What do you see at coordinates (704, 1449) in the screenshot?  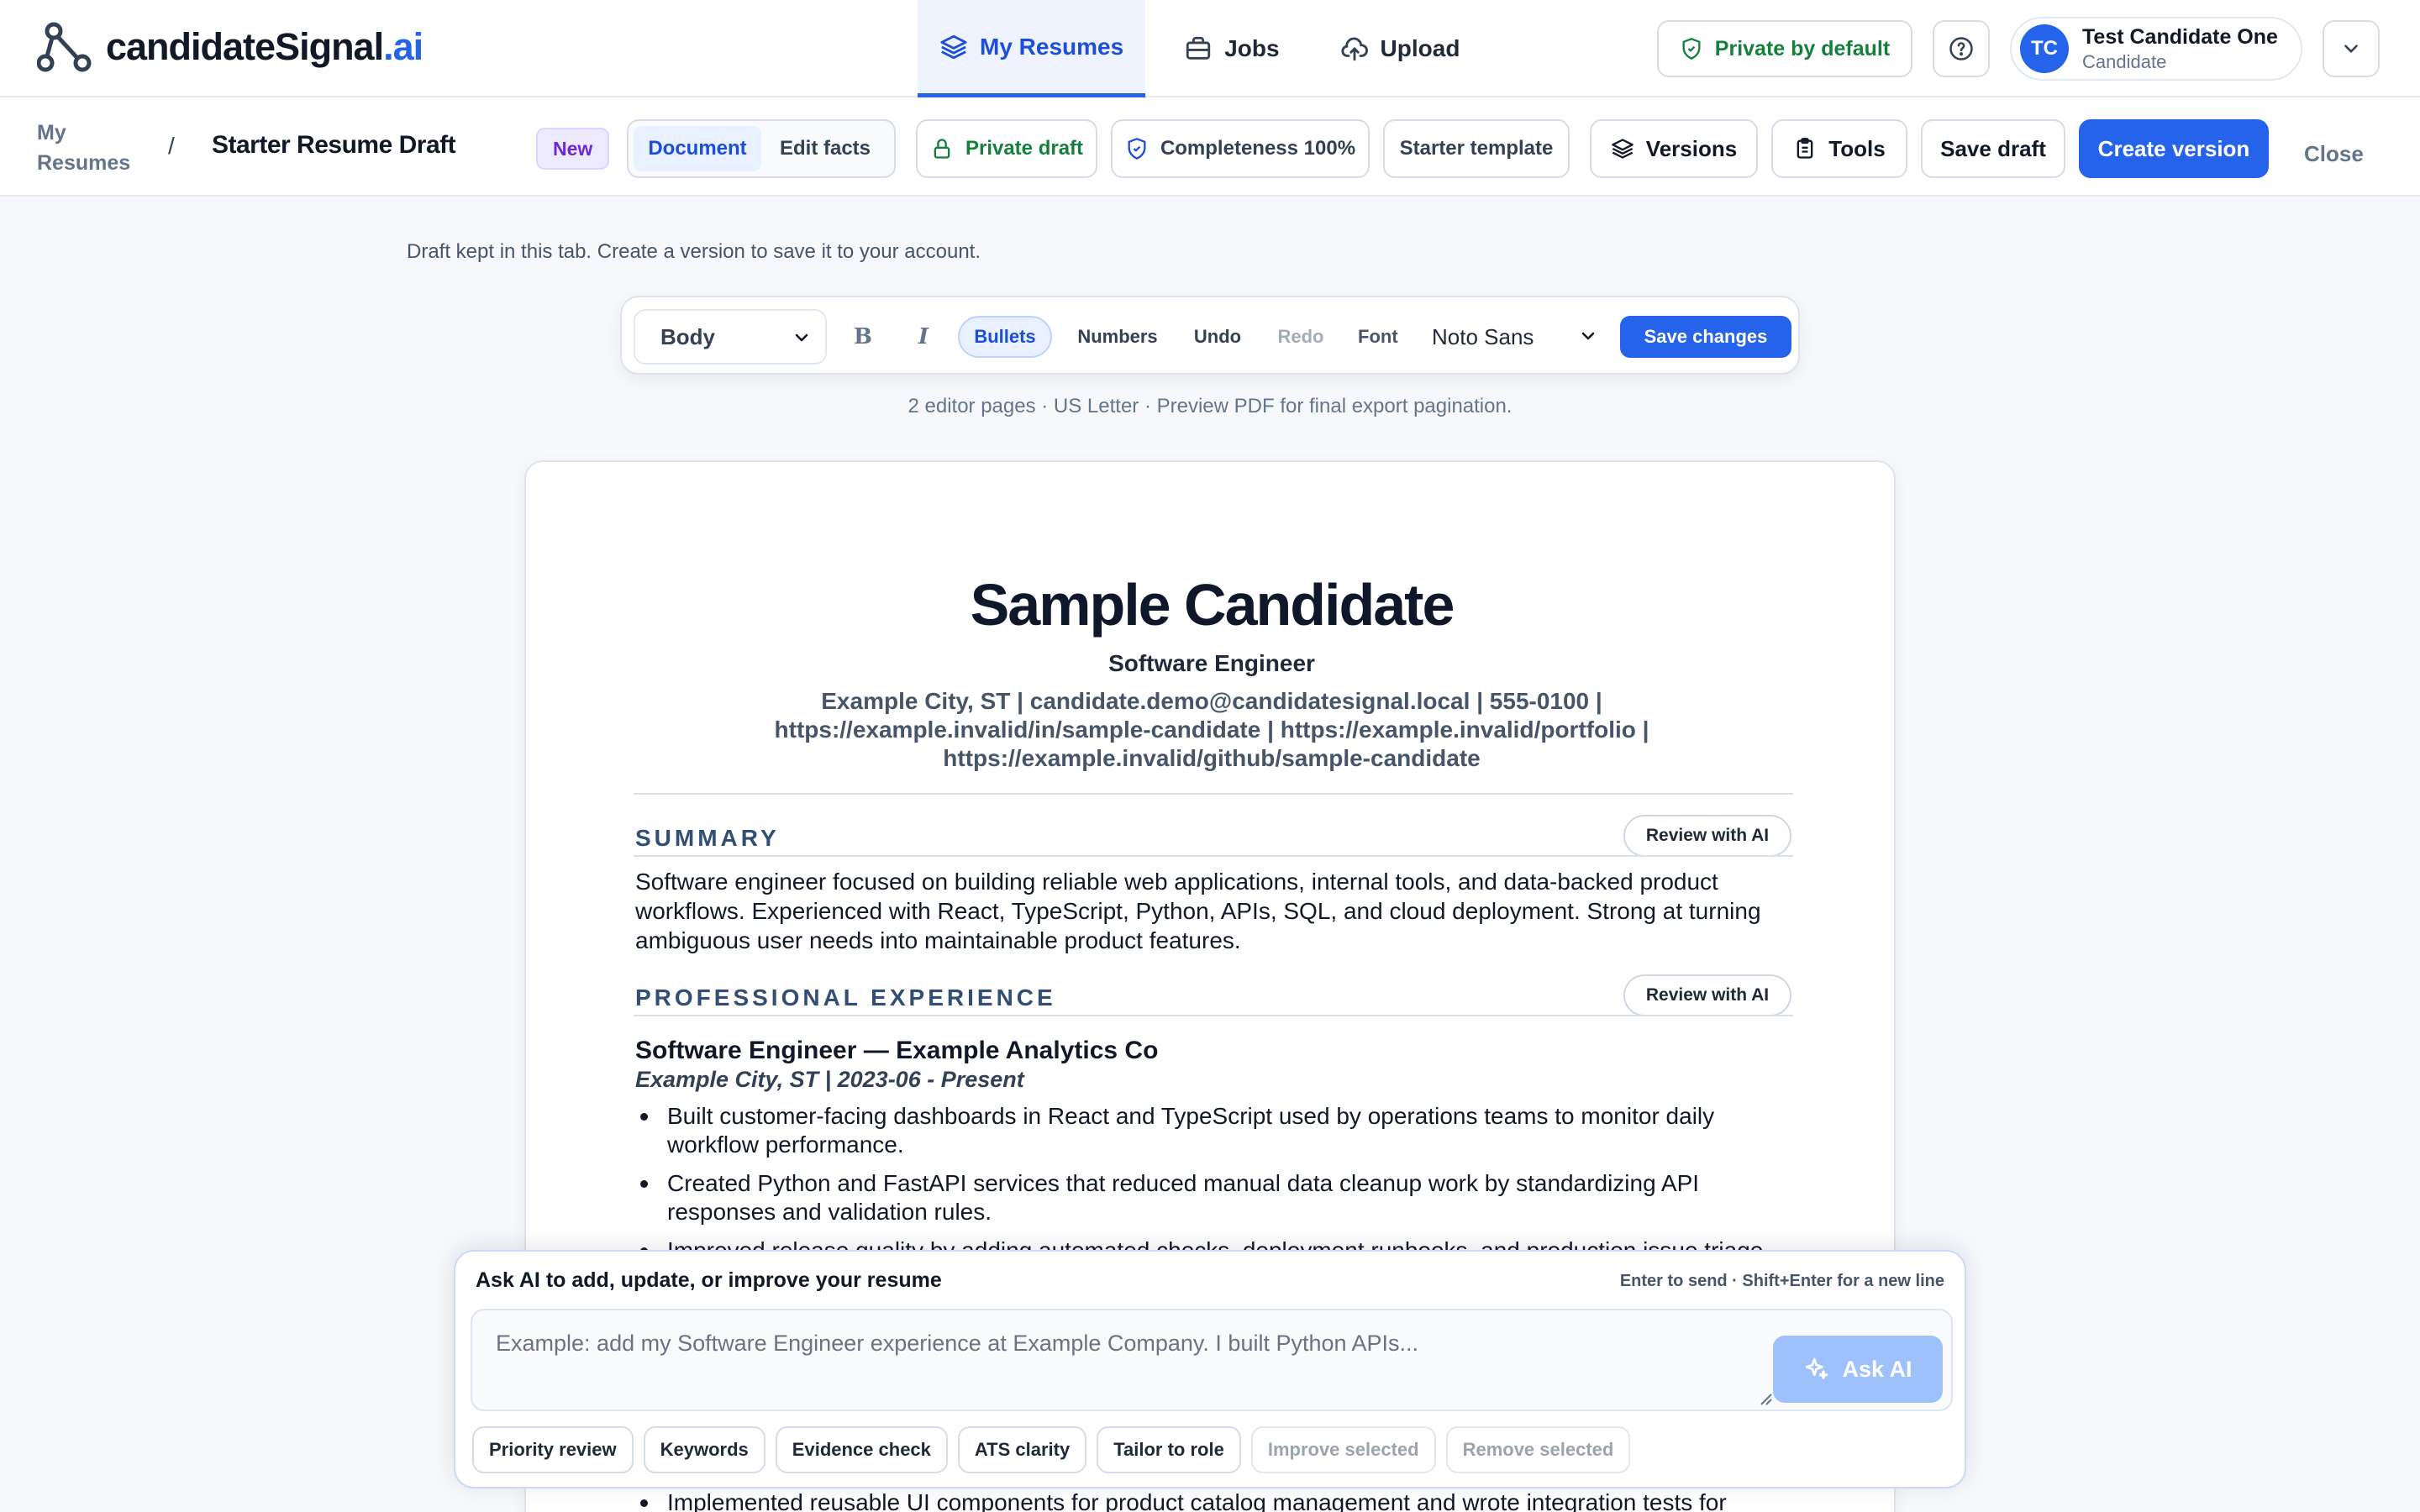 I see `keywords-chip: Keywords` at bounding box center [704, 1449].